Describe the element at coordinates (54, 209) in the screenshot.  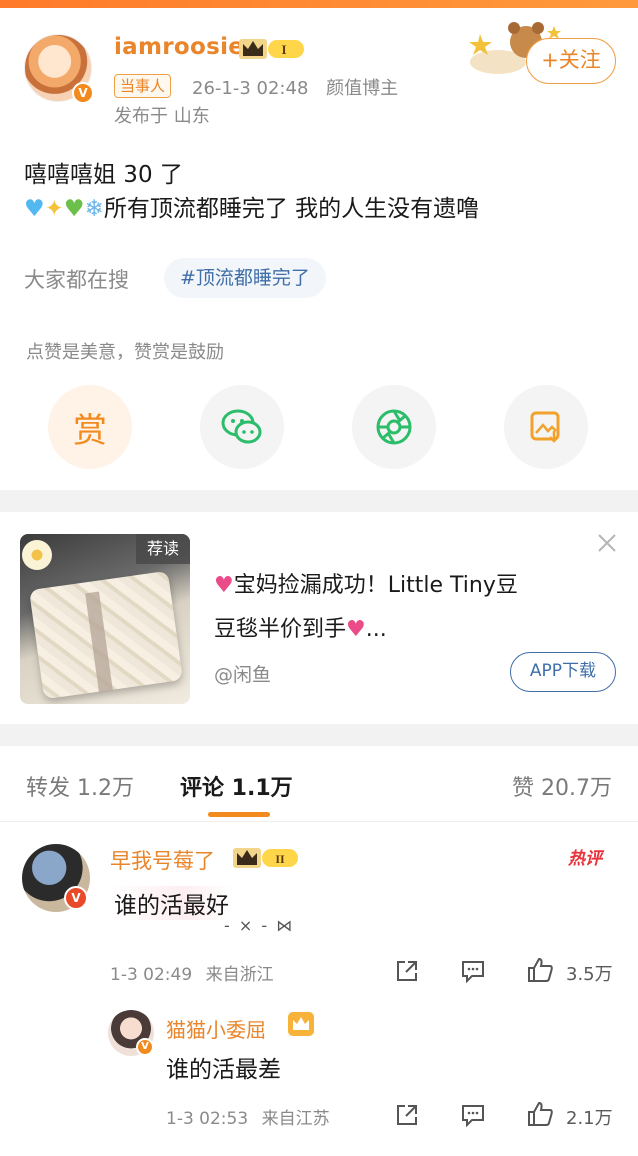
I see `sparkles-icon: ✦` at that location.